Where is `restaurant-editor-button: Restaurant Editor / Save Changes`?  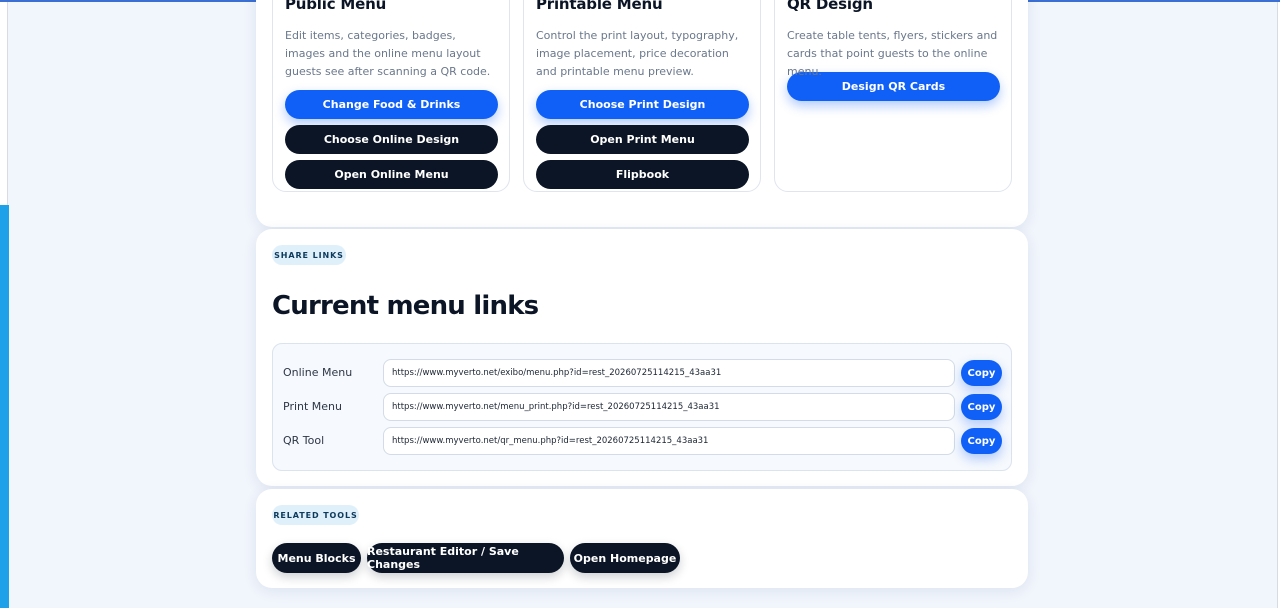 restaurant-editor-button: Restaurant Editor / Save Changes is located at coordinates (465, 558).